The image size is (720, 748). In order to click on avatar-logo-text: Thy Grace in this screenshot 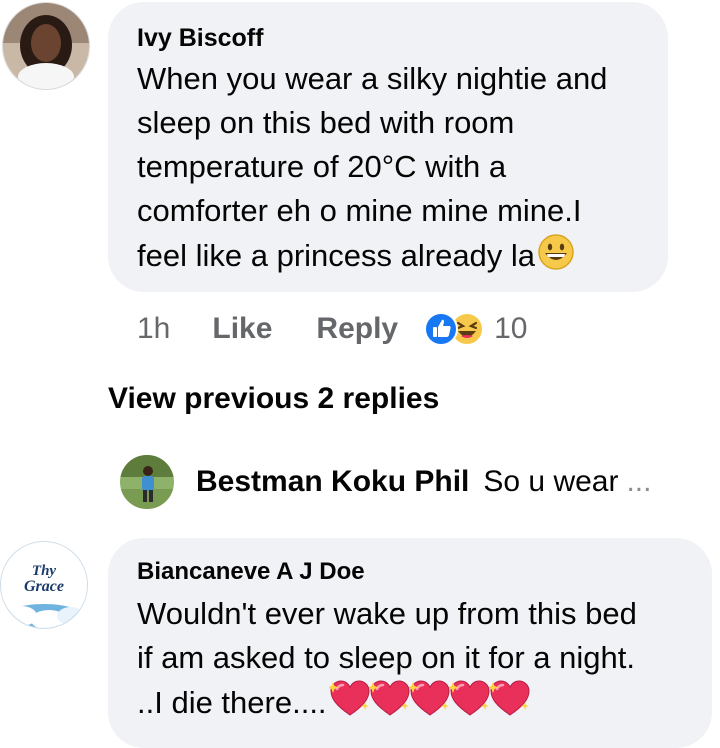, I will do `click(44, 579)`.